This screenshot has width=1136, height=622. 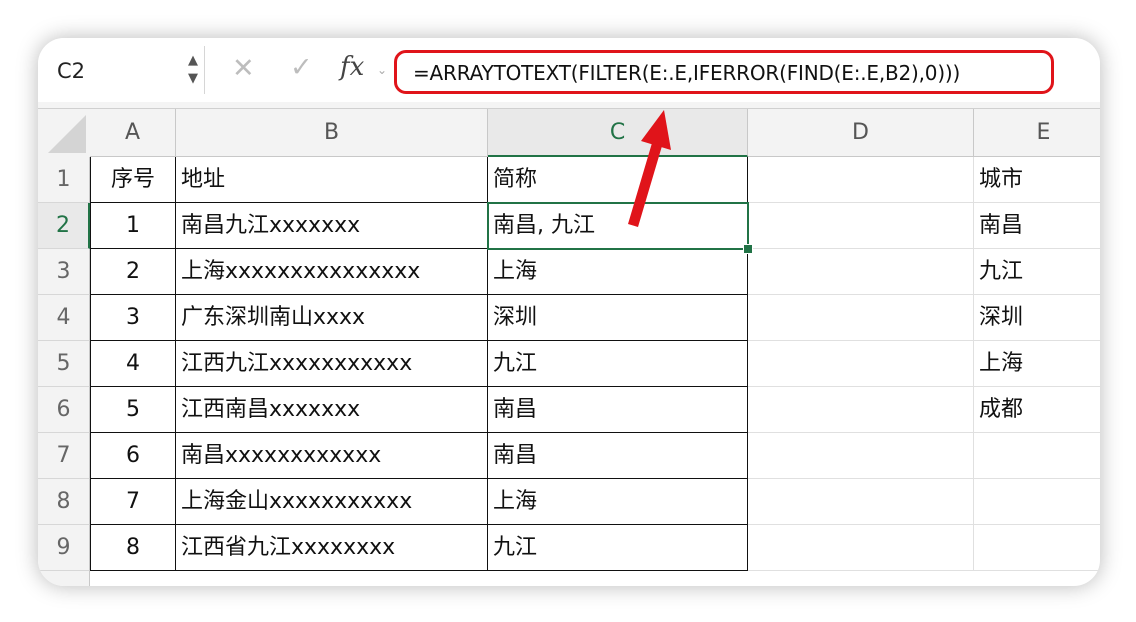 I want to click on arrow-head, so click(x=656, y=130).